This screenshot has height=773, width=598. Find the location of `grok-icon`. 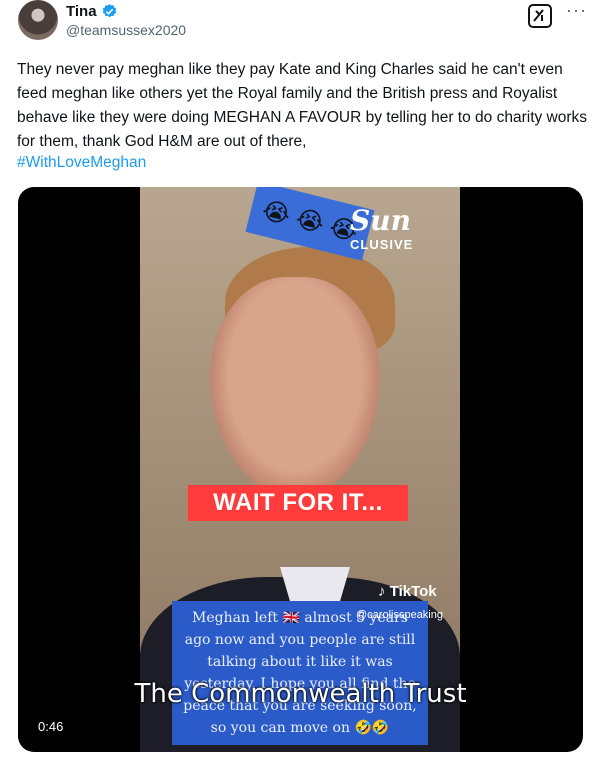

grok-icon is located at coordinates (540, 16).